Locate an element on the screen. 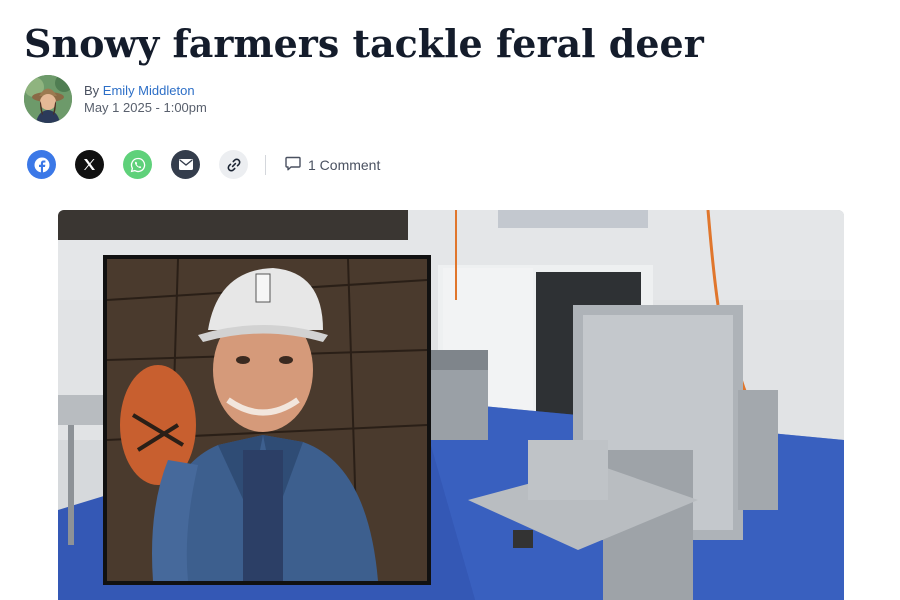 This screenshot has height=600, width=900. facebook-icon is located at coordinates (42, 165).